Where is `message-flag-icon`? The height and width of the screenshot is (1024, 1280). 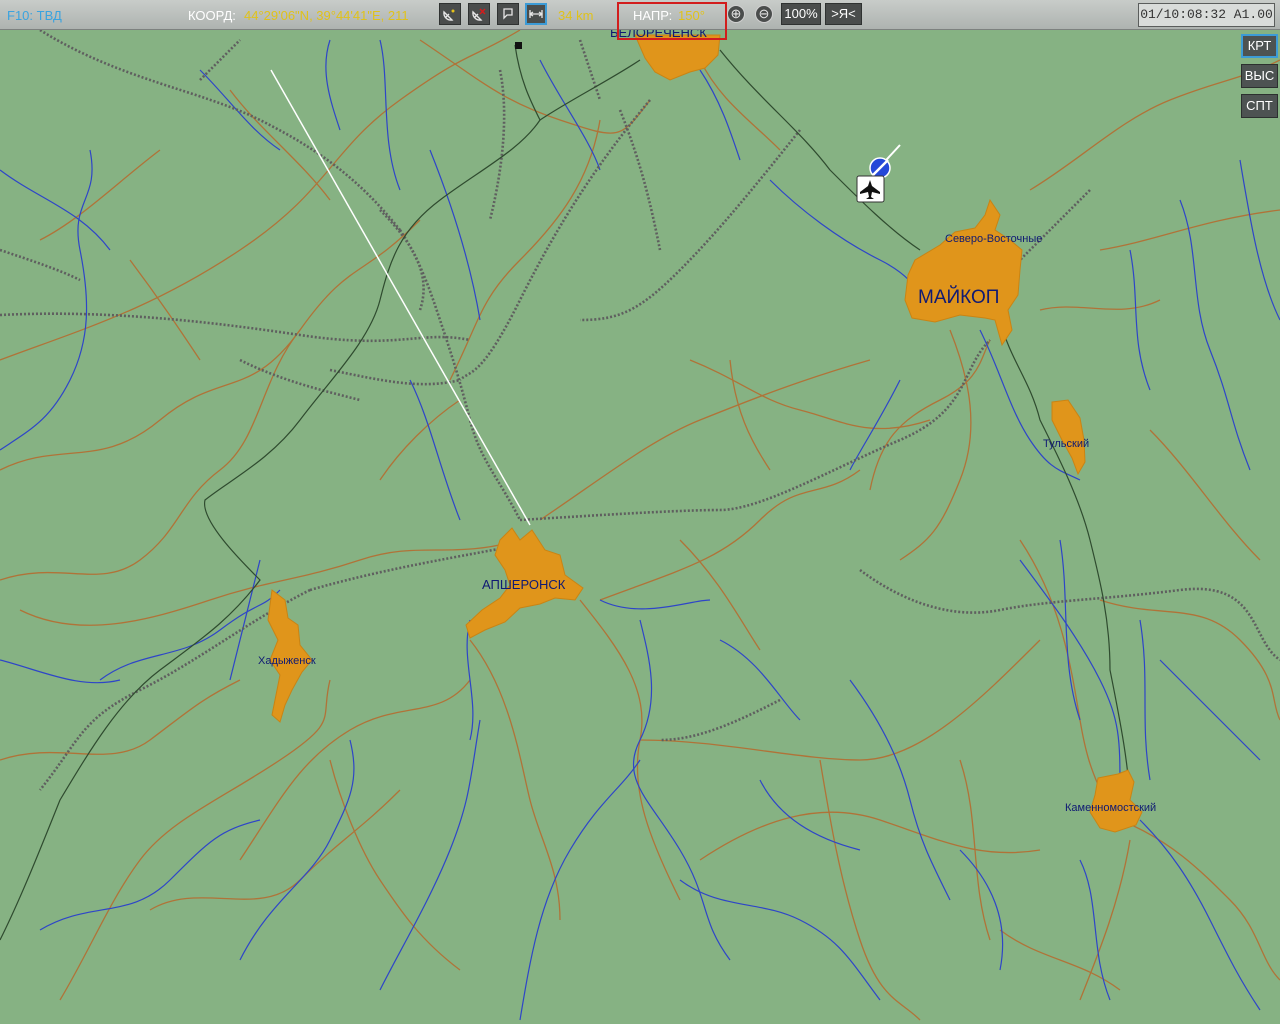
message-flag-icon is located at coordinates (508, 14).